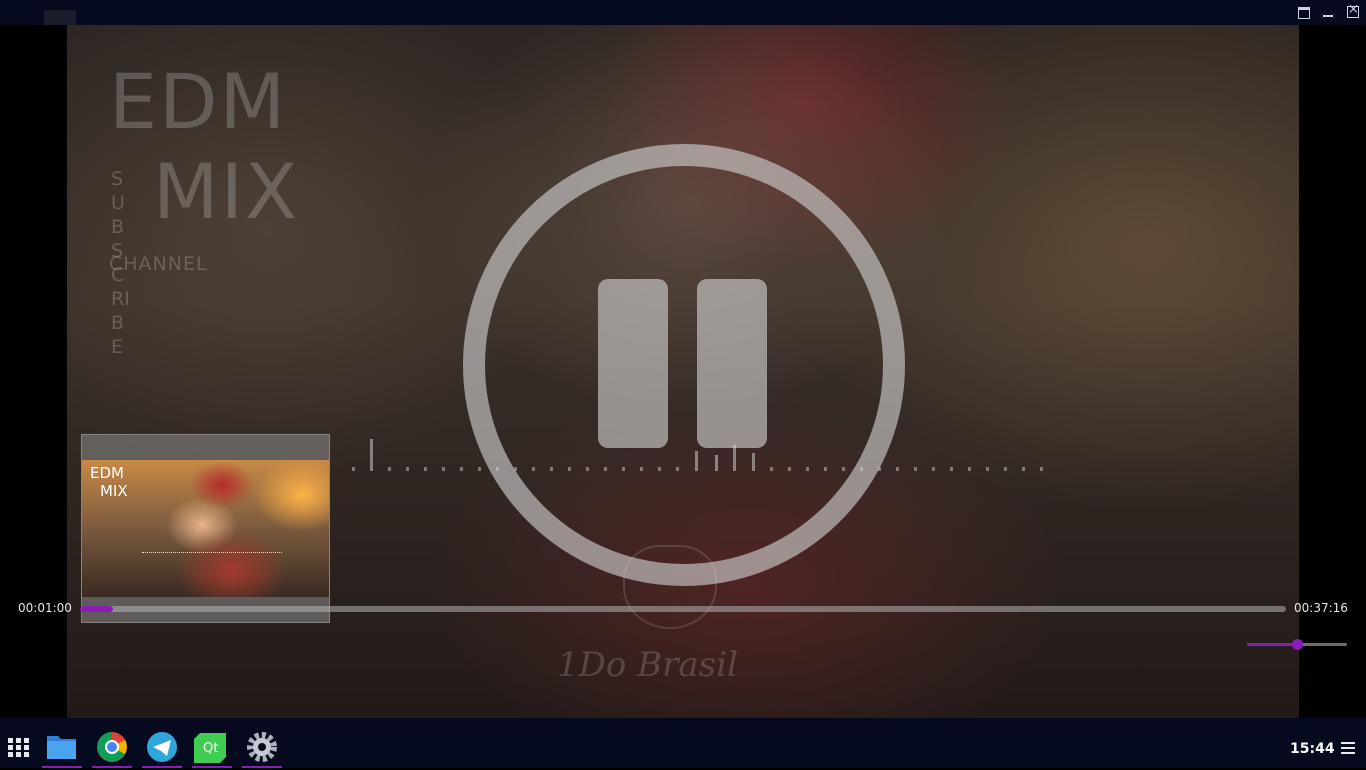  I want to click on chrome-icon, so click(112, 747).